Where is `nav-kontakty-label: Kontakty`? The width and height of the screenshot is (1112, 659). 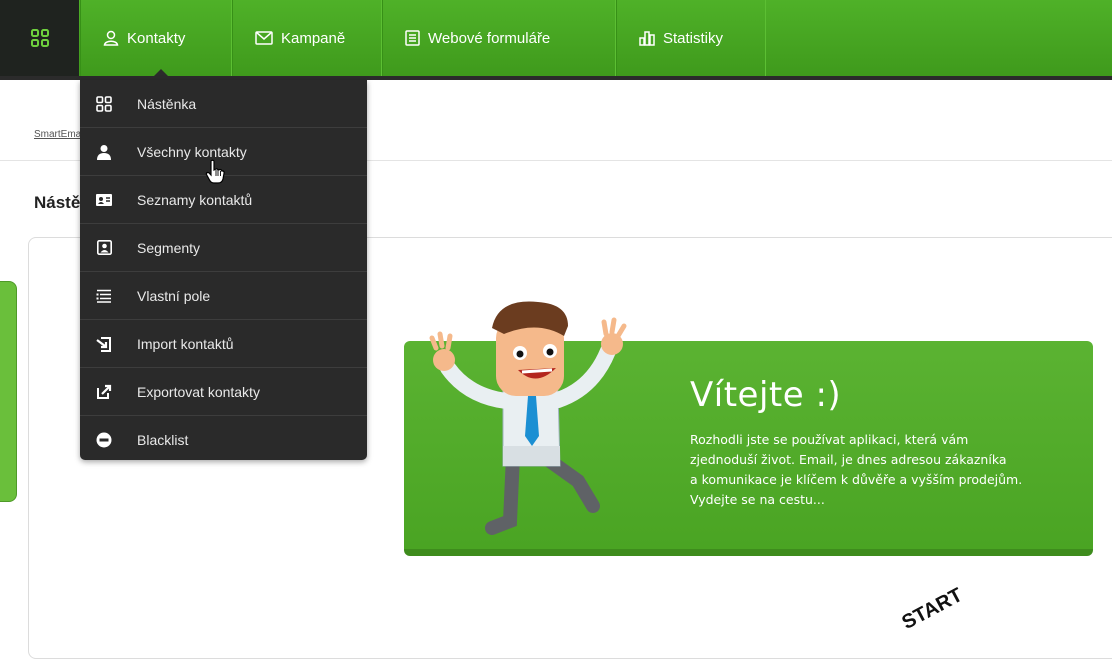
nav-kontakty-label: Kontakty is located at coordinates (156, 38).